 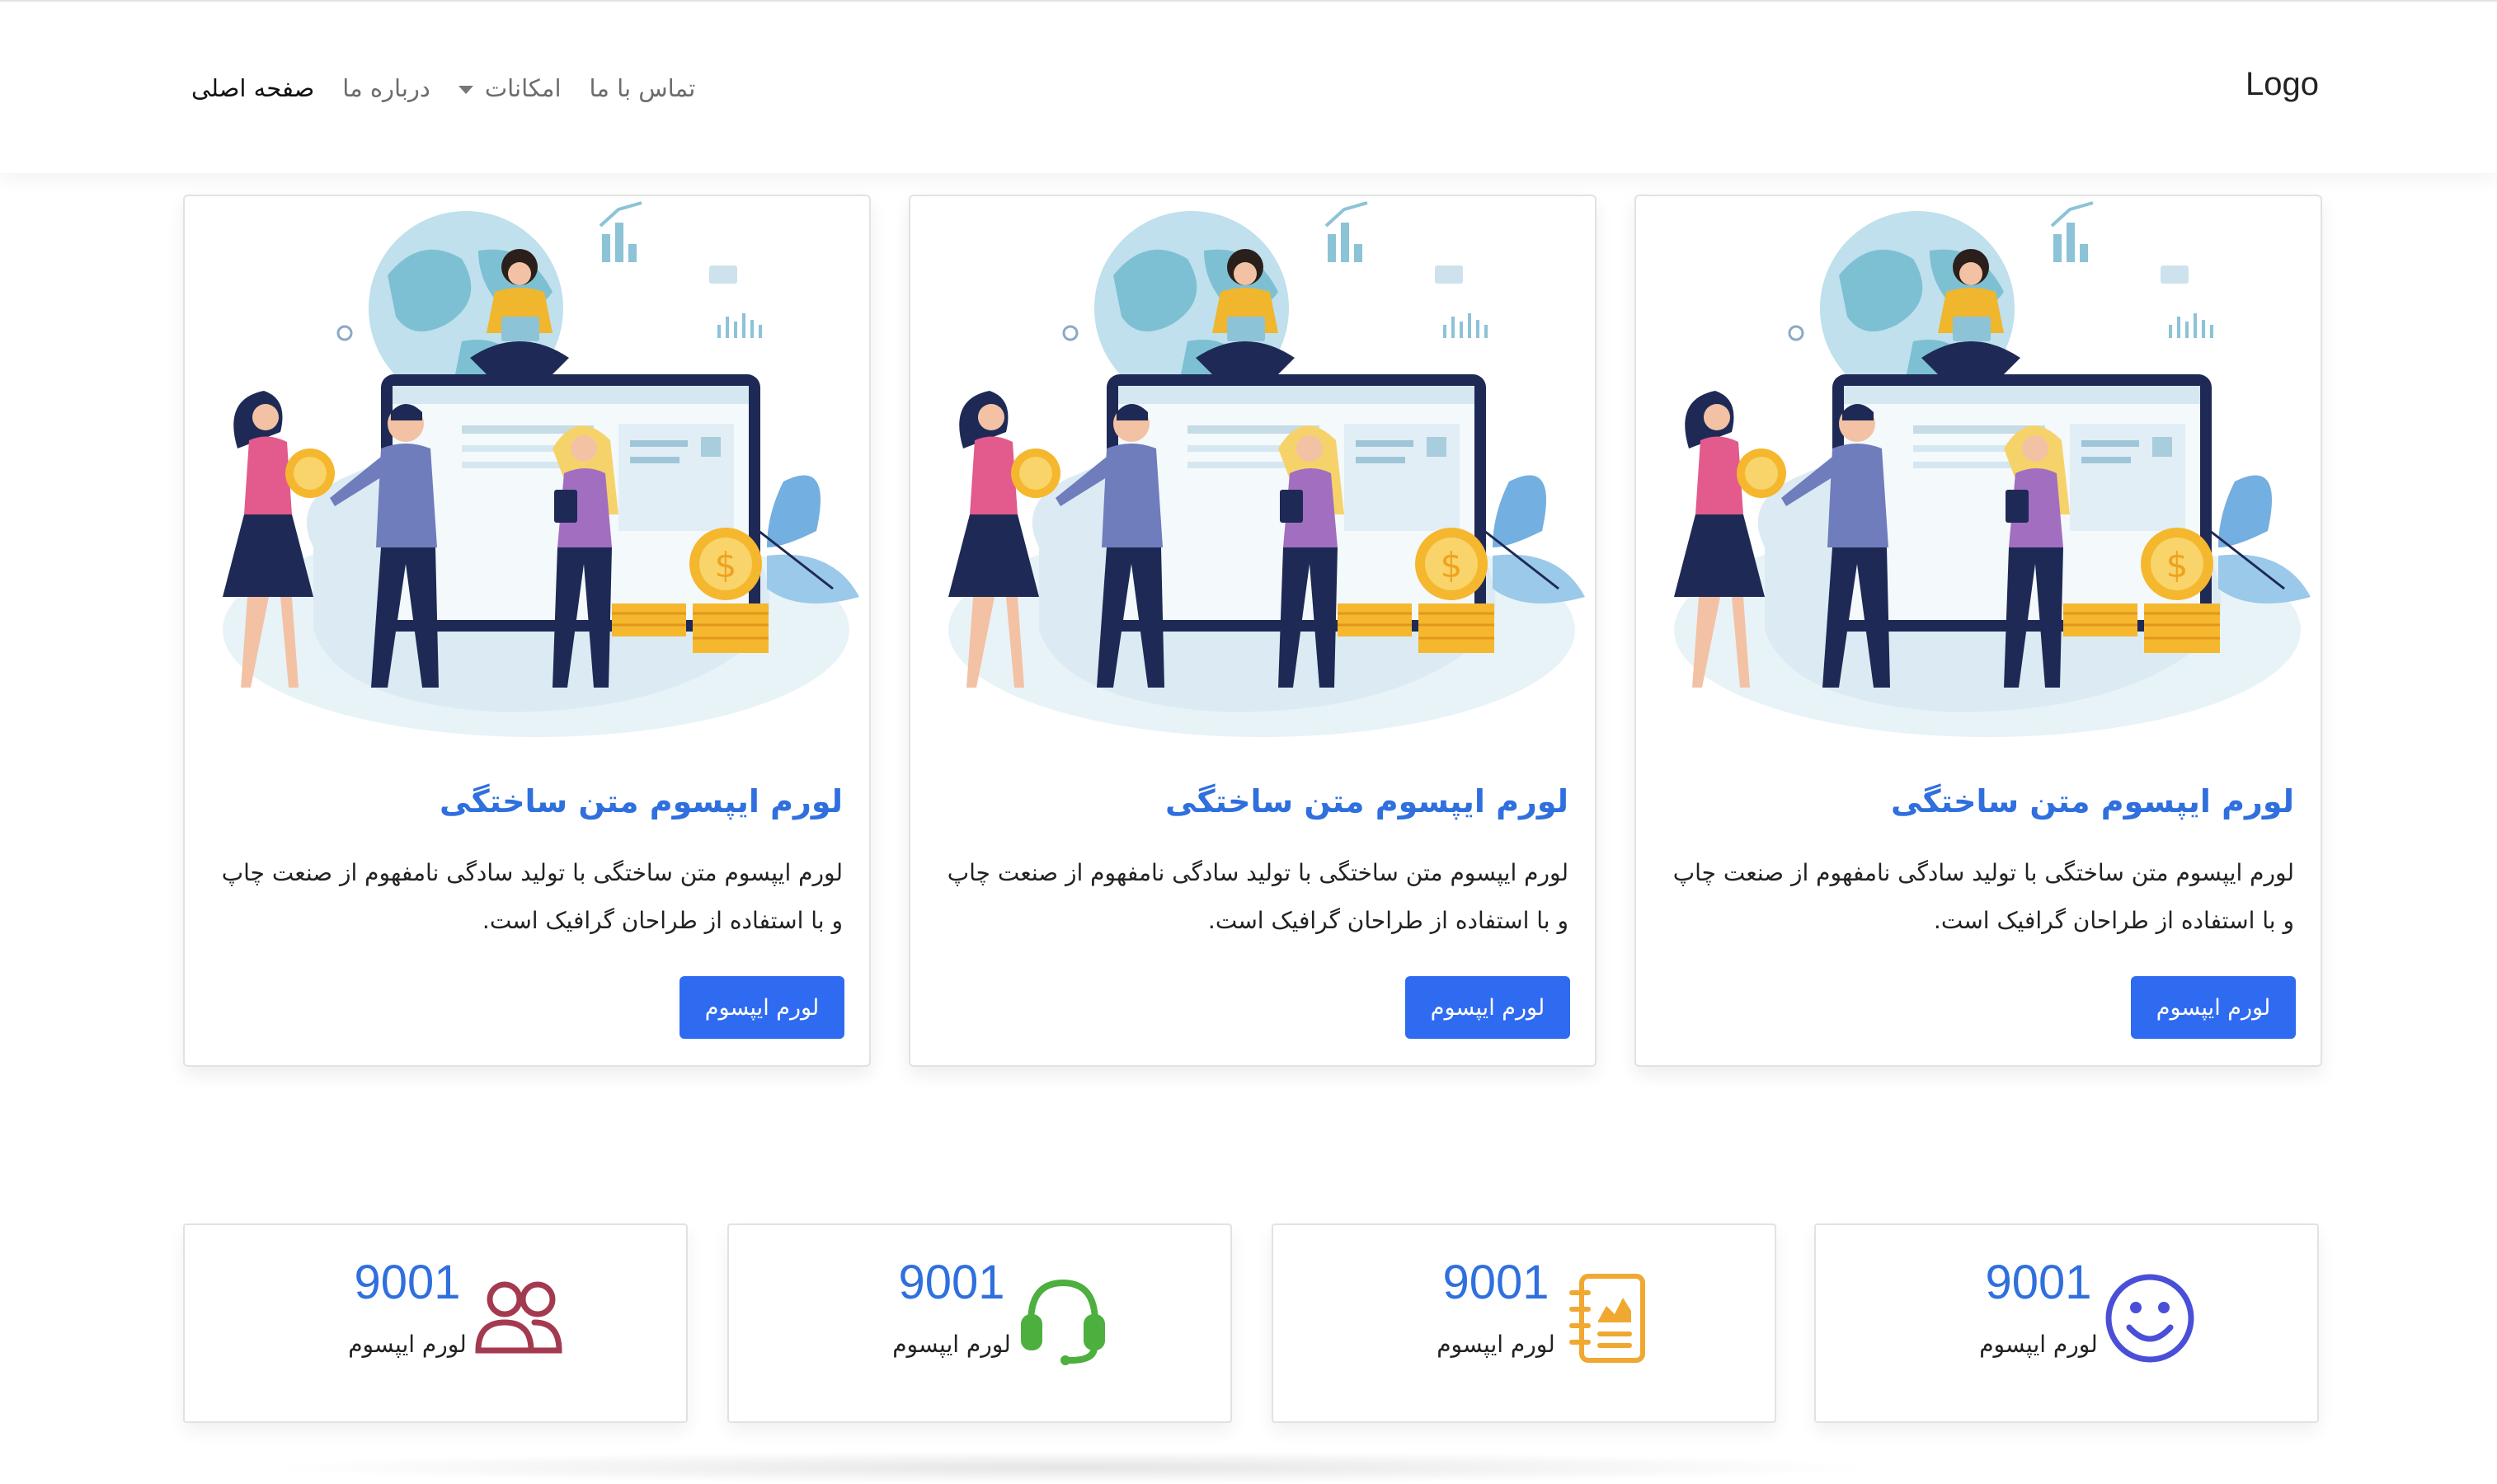 I want to click on section-shadow, so click(x=1072, y=1467).